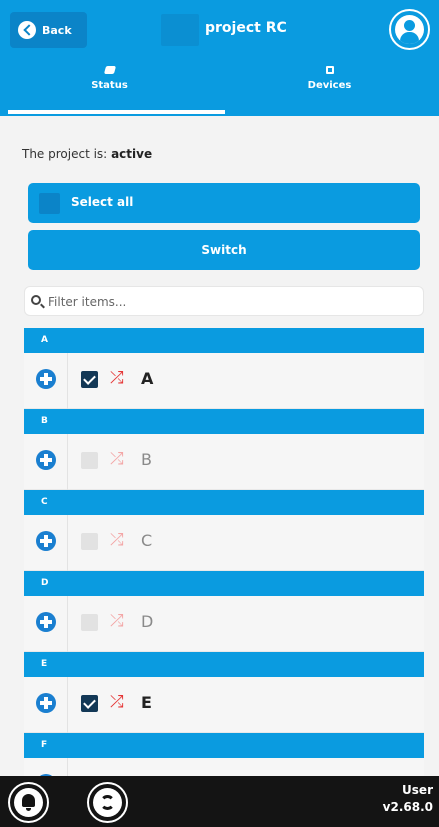 This screenshot has height=827, width=439. I want to click on list-item: ⤮ D, so click(224, 624).